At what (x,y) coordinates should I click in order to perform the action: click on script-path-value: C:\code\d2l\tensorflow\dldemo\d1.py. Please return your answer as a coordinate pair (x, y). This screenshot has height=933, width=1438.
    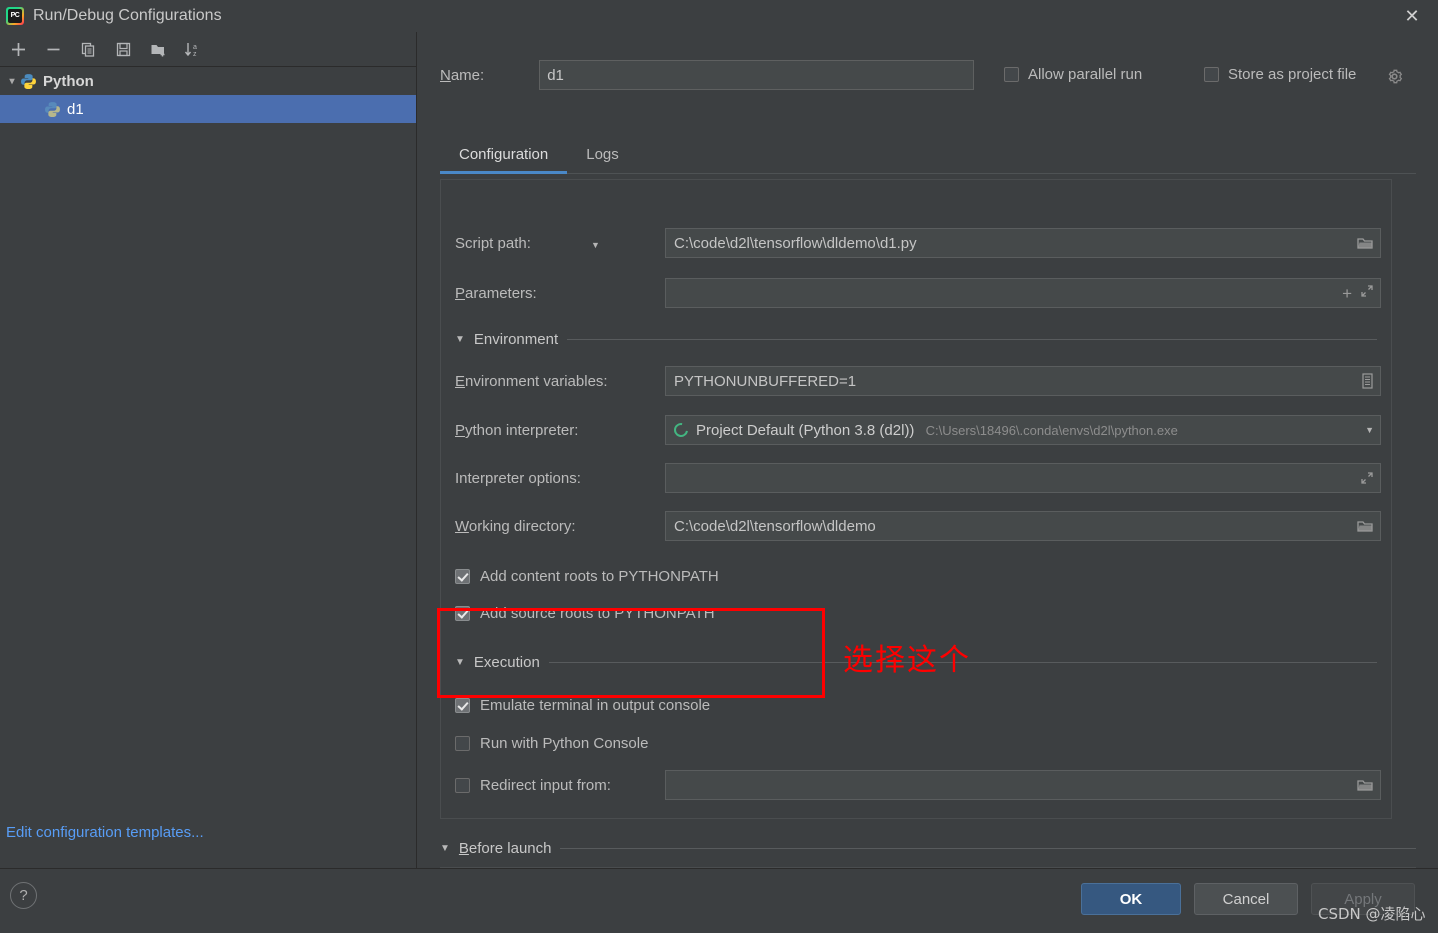
    Looking at the image, I should click on (795, 243).